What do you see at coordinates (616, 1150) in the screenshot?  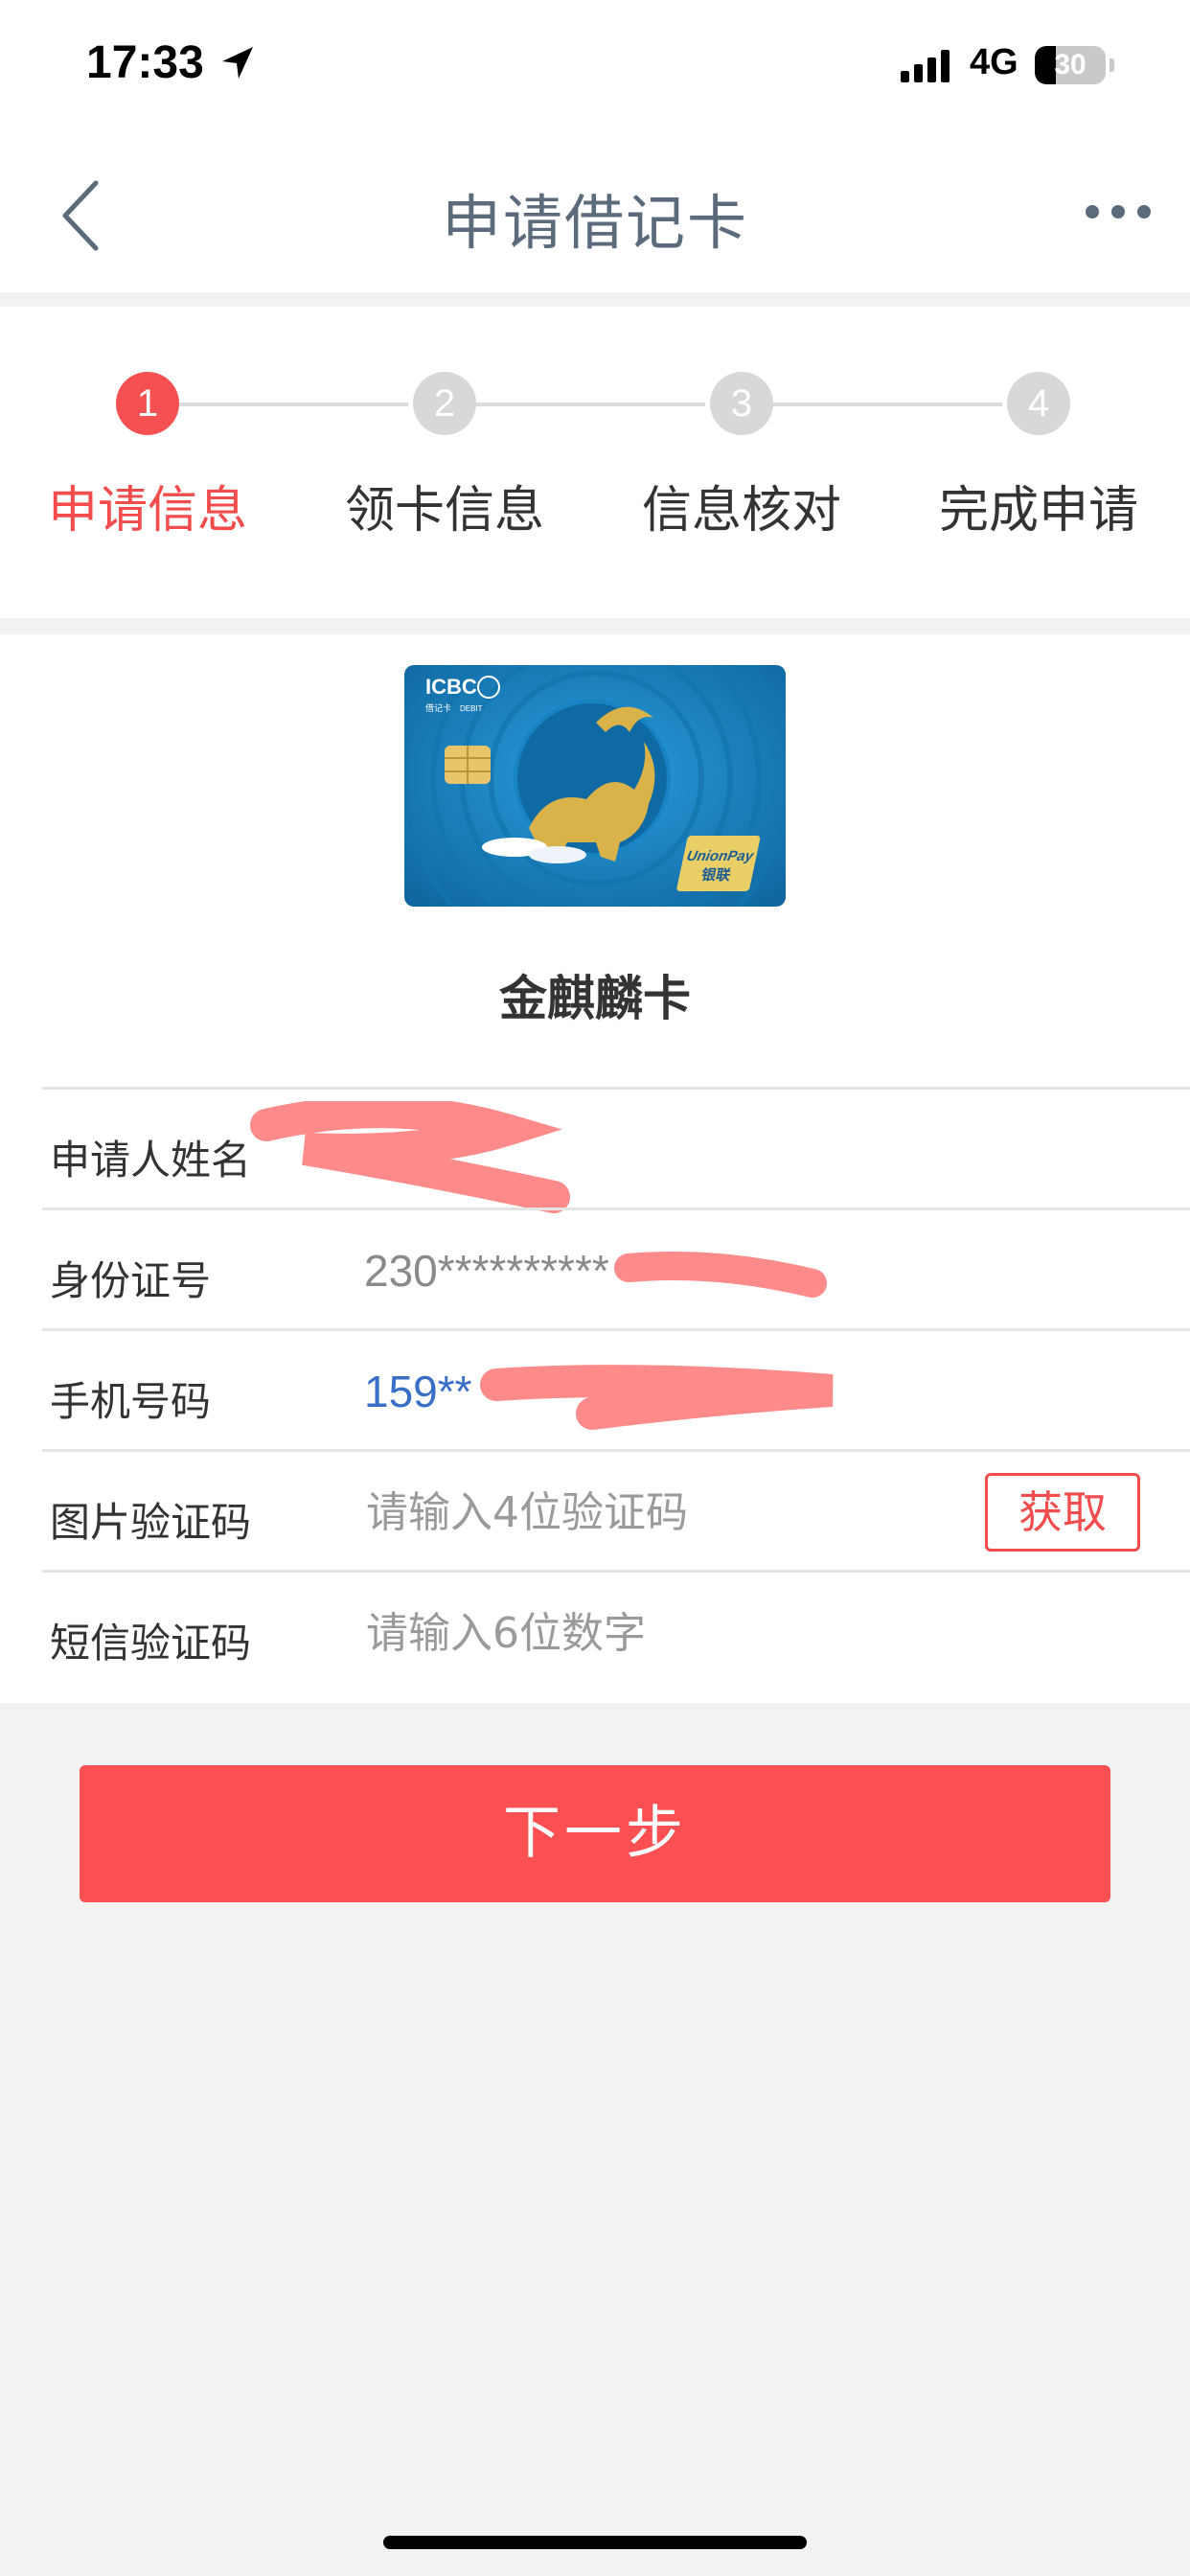 I see `applicant-name-row: 申请人姓名` at bounding box center [616, 1150].